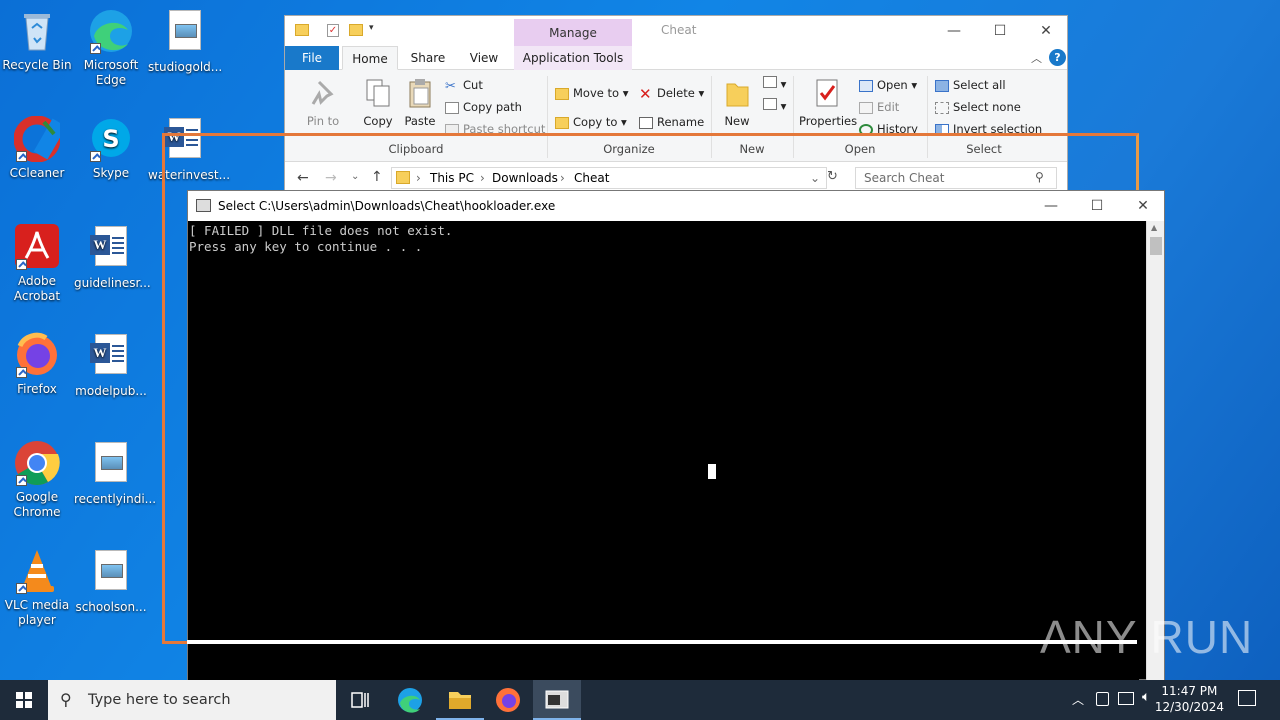 The height and width of the screenshot is (720, 1280). Describe the element at coordinates (484, 58) in the screenshot. I see `tab-view: View` at that location.